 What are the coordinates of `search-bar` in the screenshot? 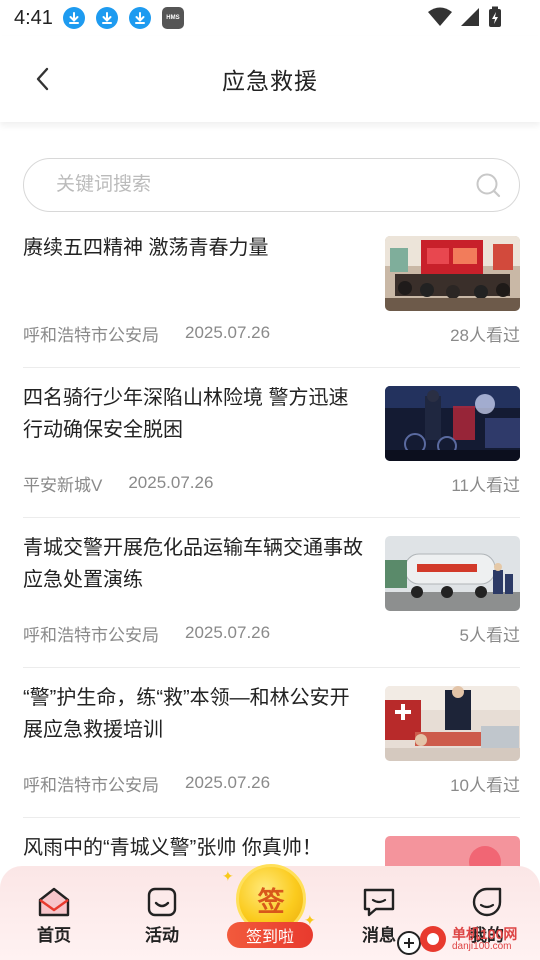 It's located at (271, 185).